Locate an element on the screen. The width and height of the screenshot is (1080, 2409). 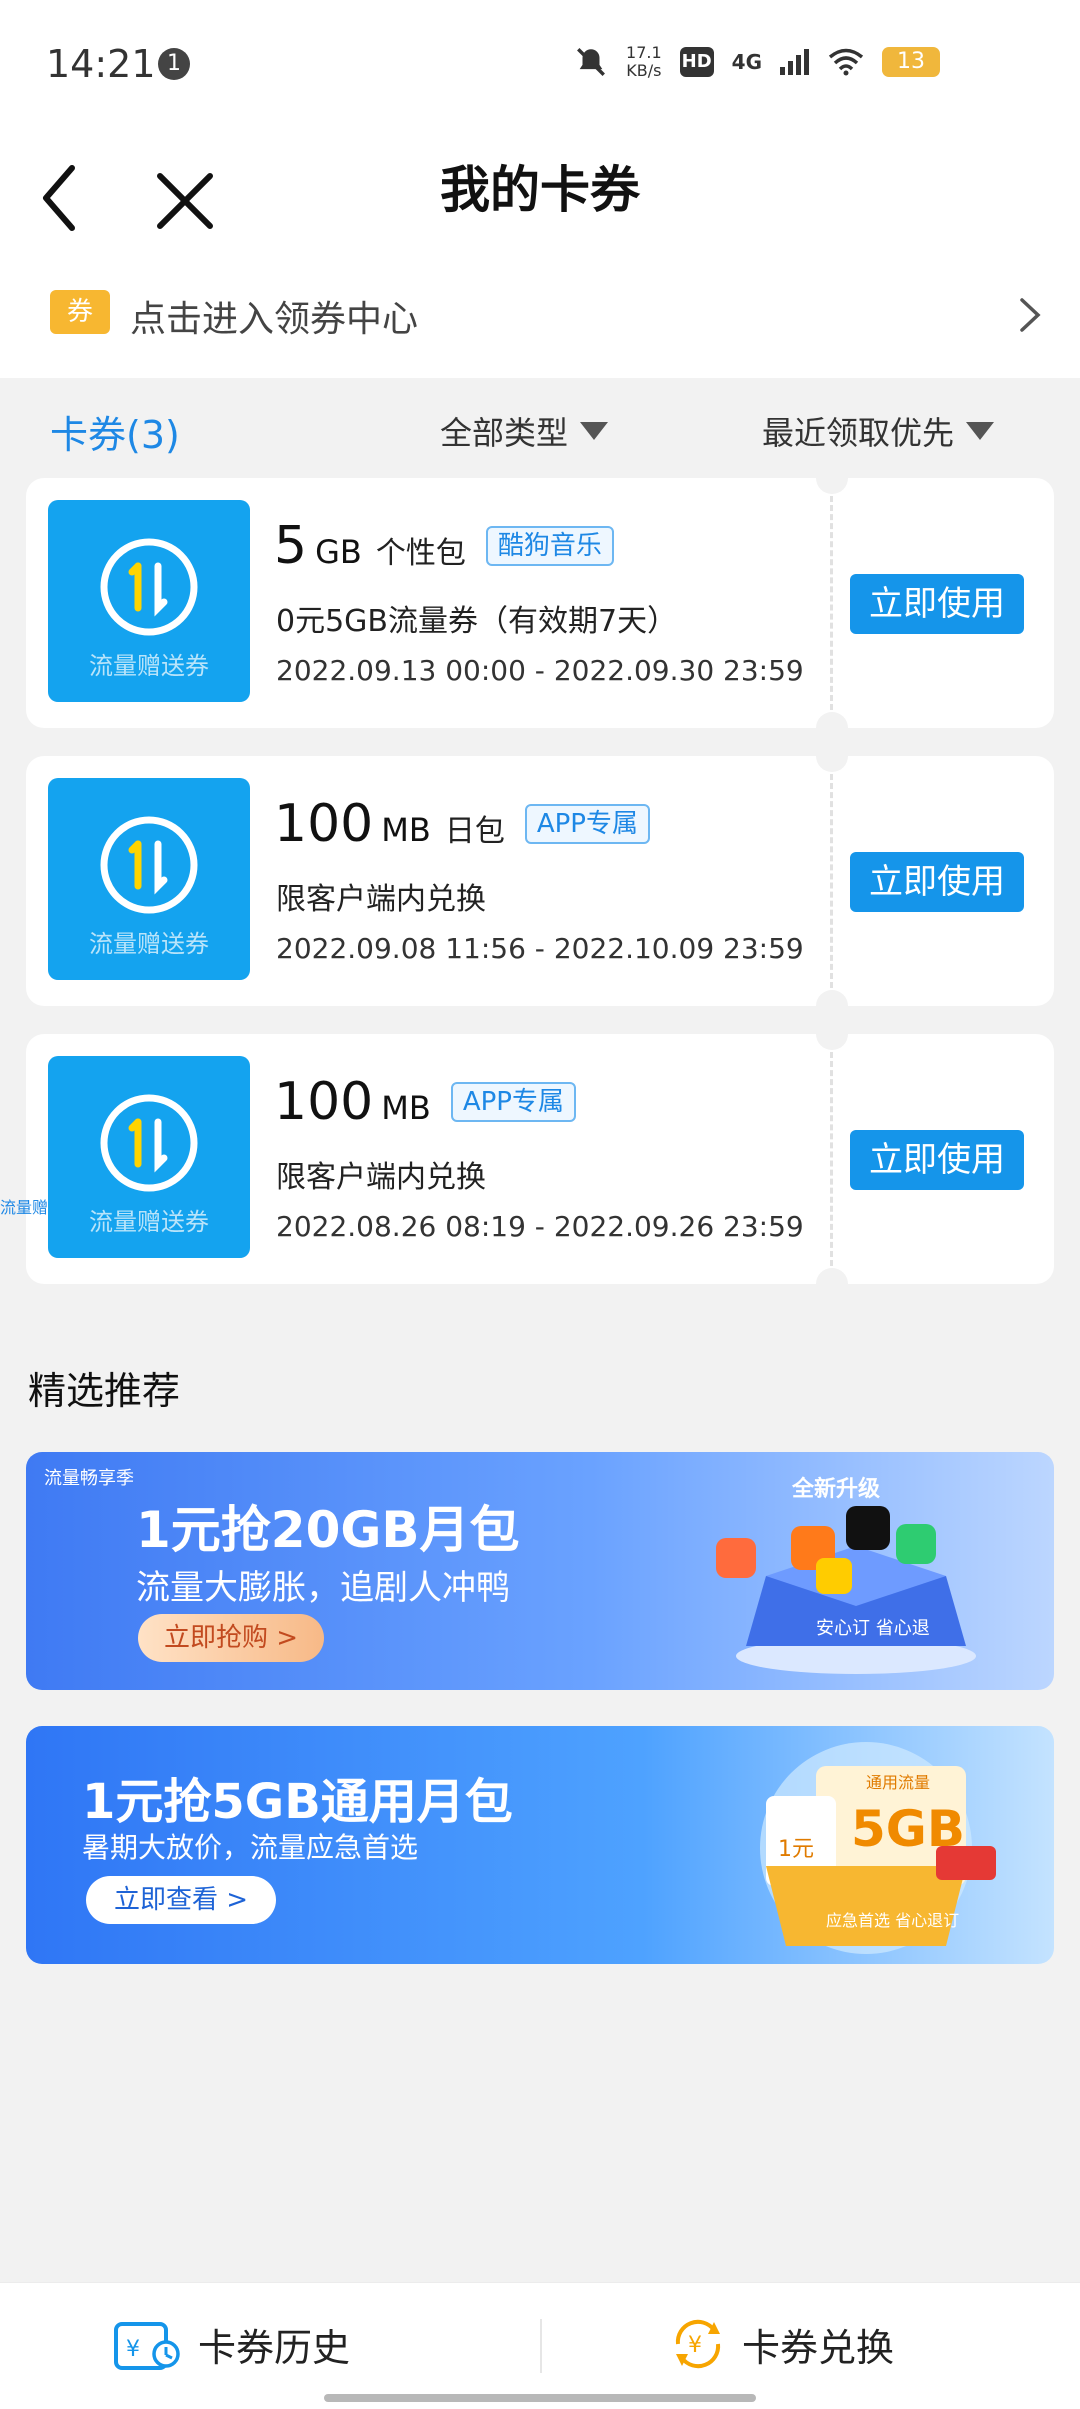
speed-unit: KB/s is located at coordinates (644, 70).